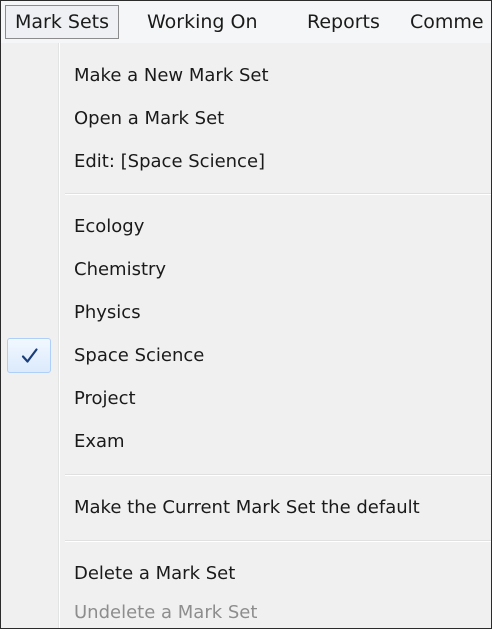 The width and height of the screenshot is (492, 629). I want to click on menu-item-label: Exam, so click(99, 441).